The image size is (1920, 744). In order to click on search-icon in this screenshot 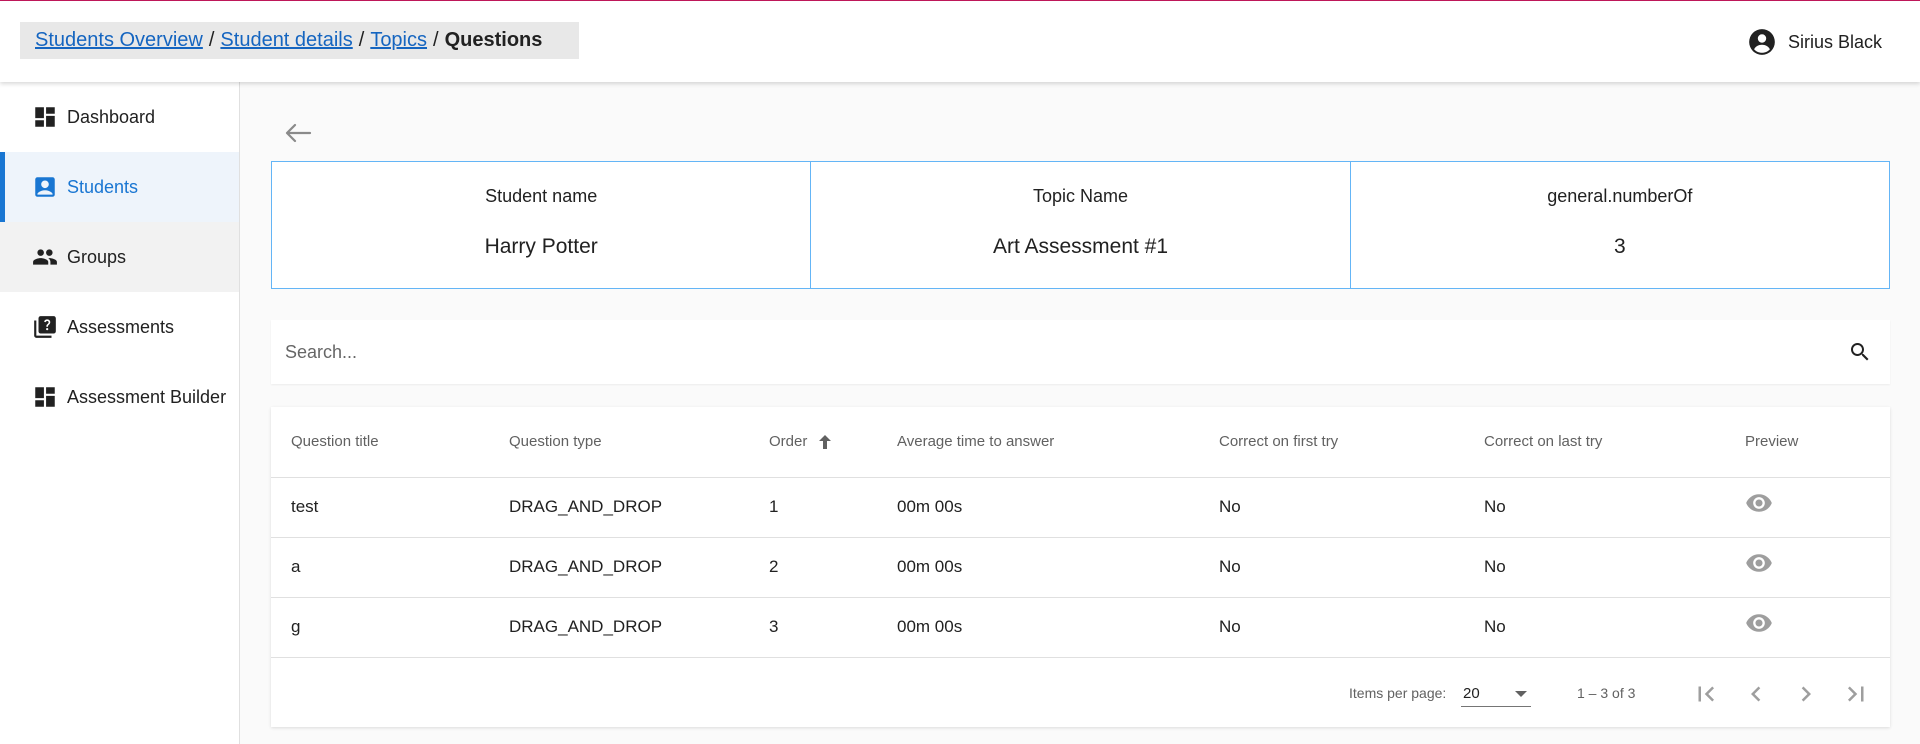, I will do `click(1860, 352)`.